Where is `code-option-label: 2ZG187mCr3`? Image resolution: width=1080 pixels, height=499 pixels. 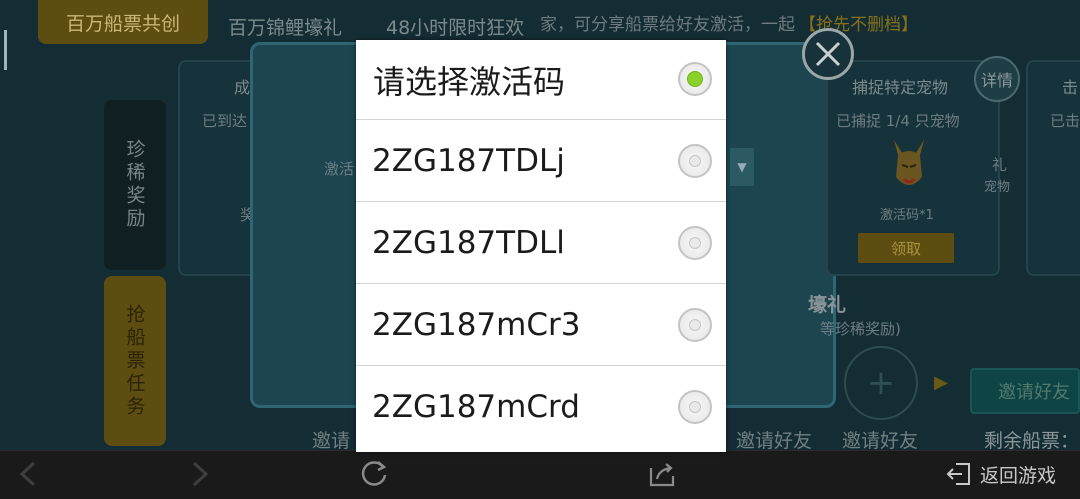
code-option-label: 2ZG187mCr3 is located at coordinates (476, 325).